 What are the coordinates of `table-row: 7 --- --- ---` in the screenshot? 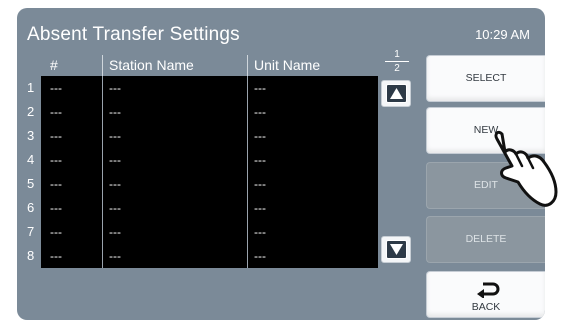 It's located at (201, 232).